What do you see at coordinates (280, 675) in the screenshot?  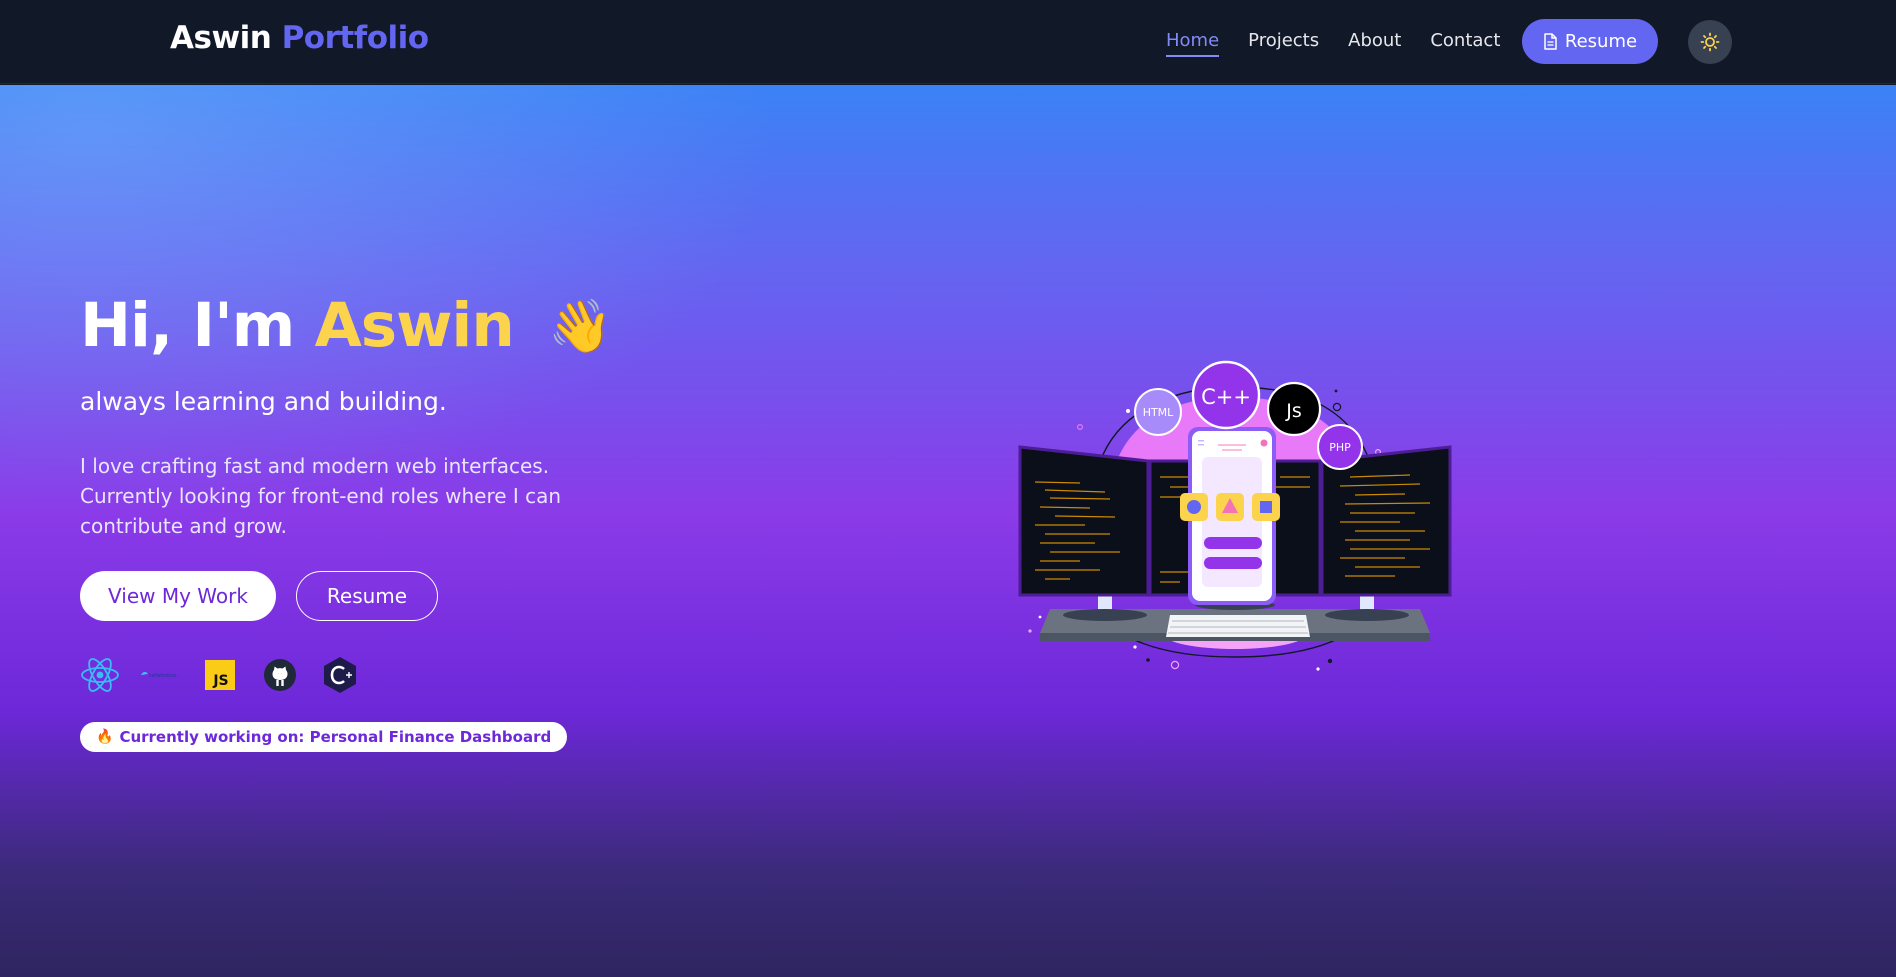 I see `github-icon` at bounding box center [280, 675].